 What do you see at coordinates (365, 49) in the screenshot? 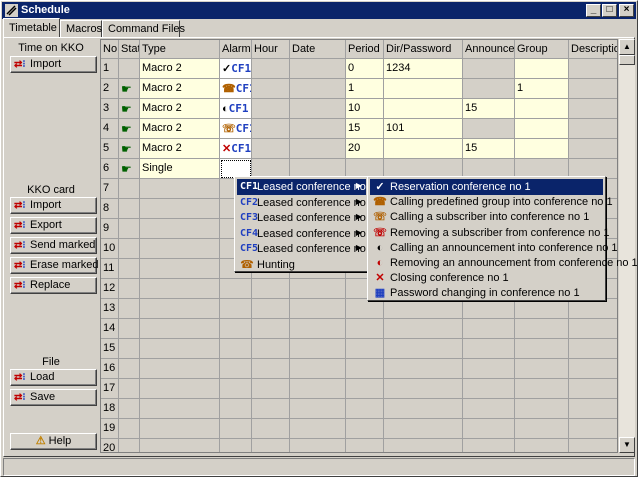
I see `column-header-period: Period` at bounding box center [365, 49].